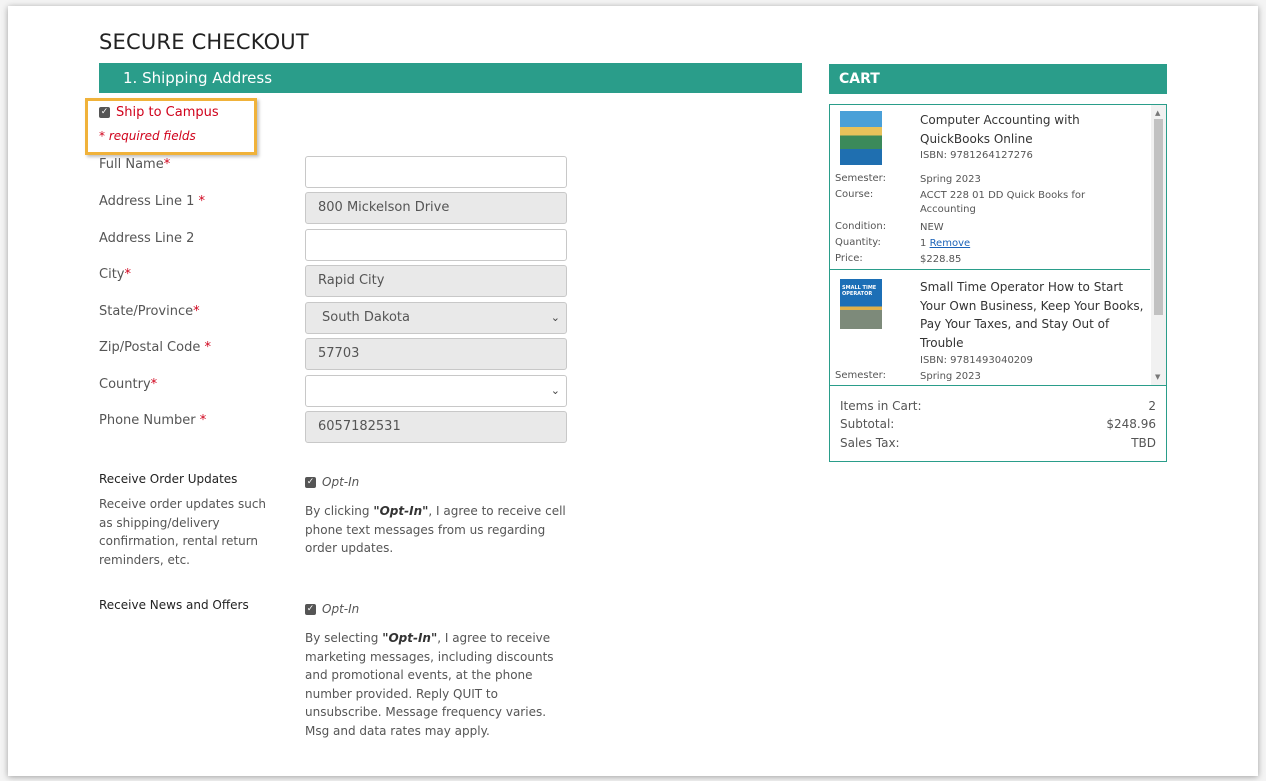  Describe the element at coordinates (436, 172) in the screenshot. I see `full-name-input` at that location.